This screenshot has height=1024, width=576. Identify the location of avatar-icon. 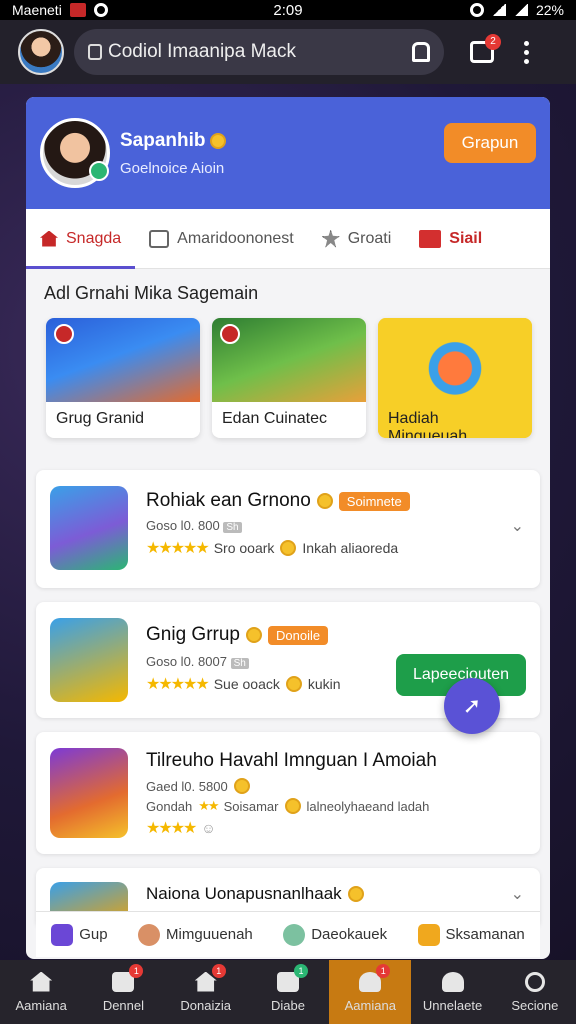
(149, 934).